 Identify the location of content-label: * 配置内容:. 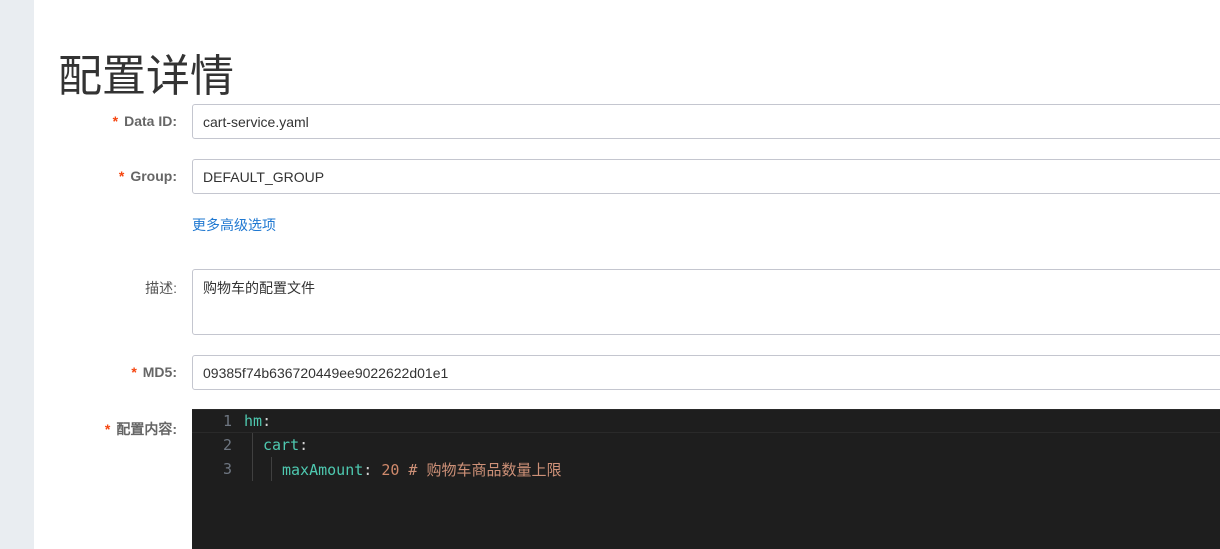
(141, 429).